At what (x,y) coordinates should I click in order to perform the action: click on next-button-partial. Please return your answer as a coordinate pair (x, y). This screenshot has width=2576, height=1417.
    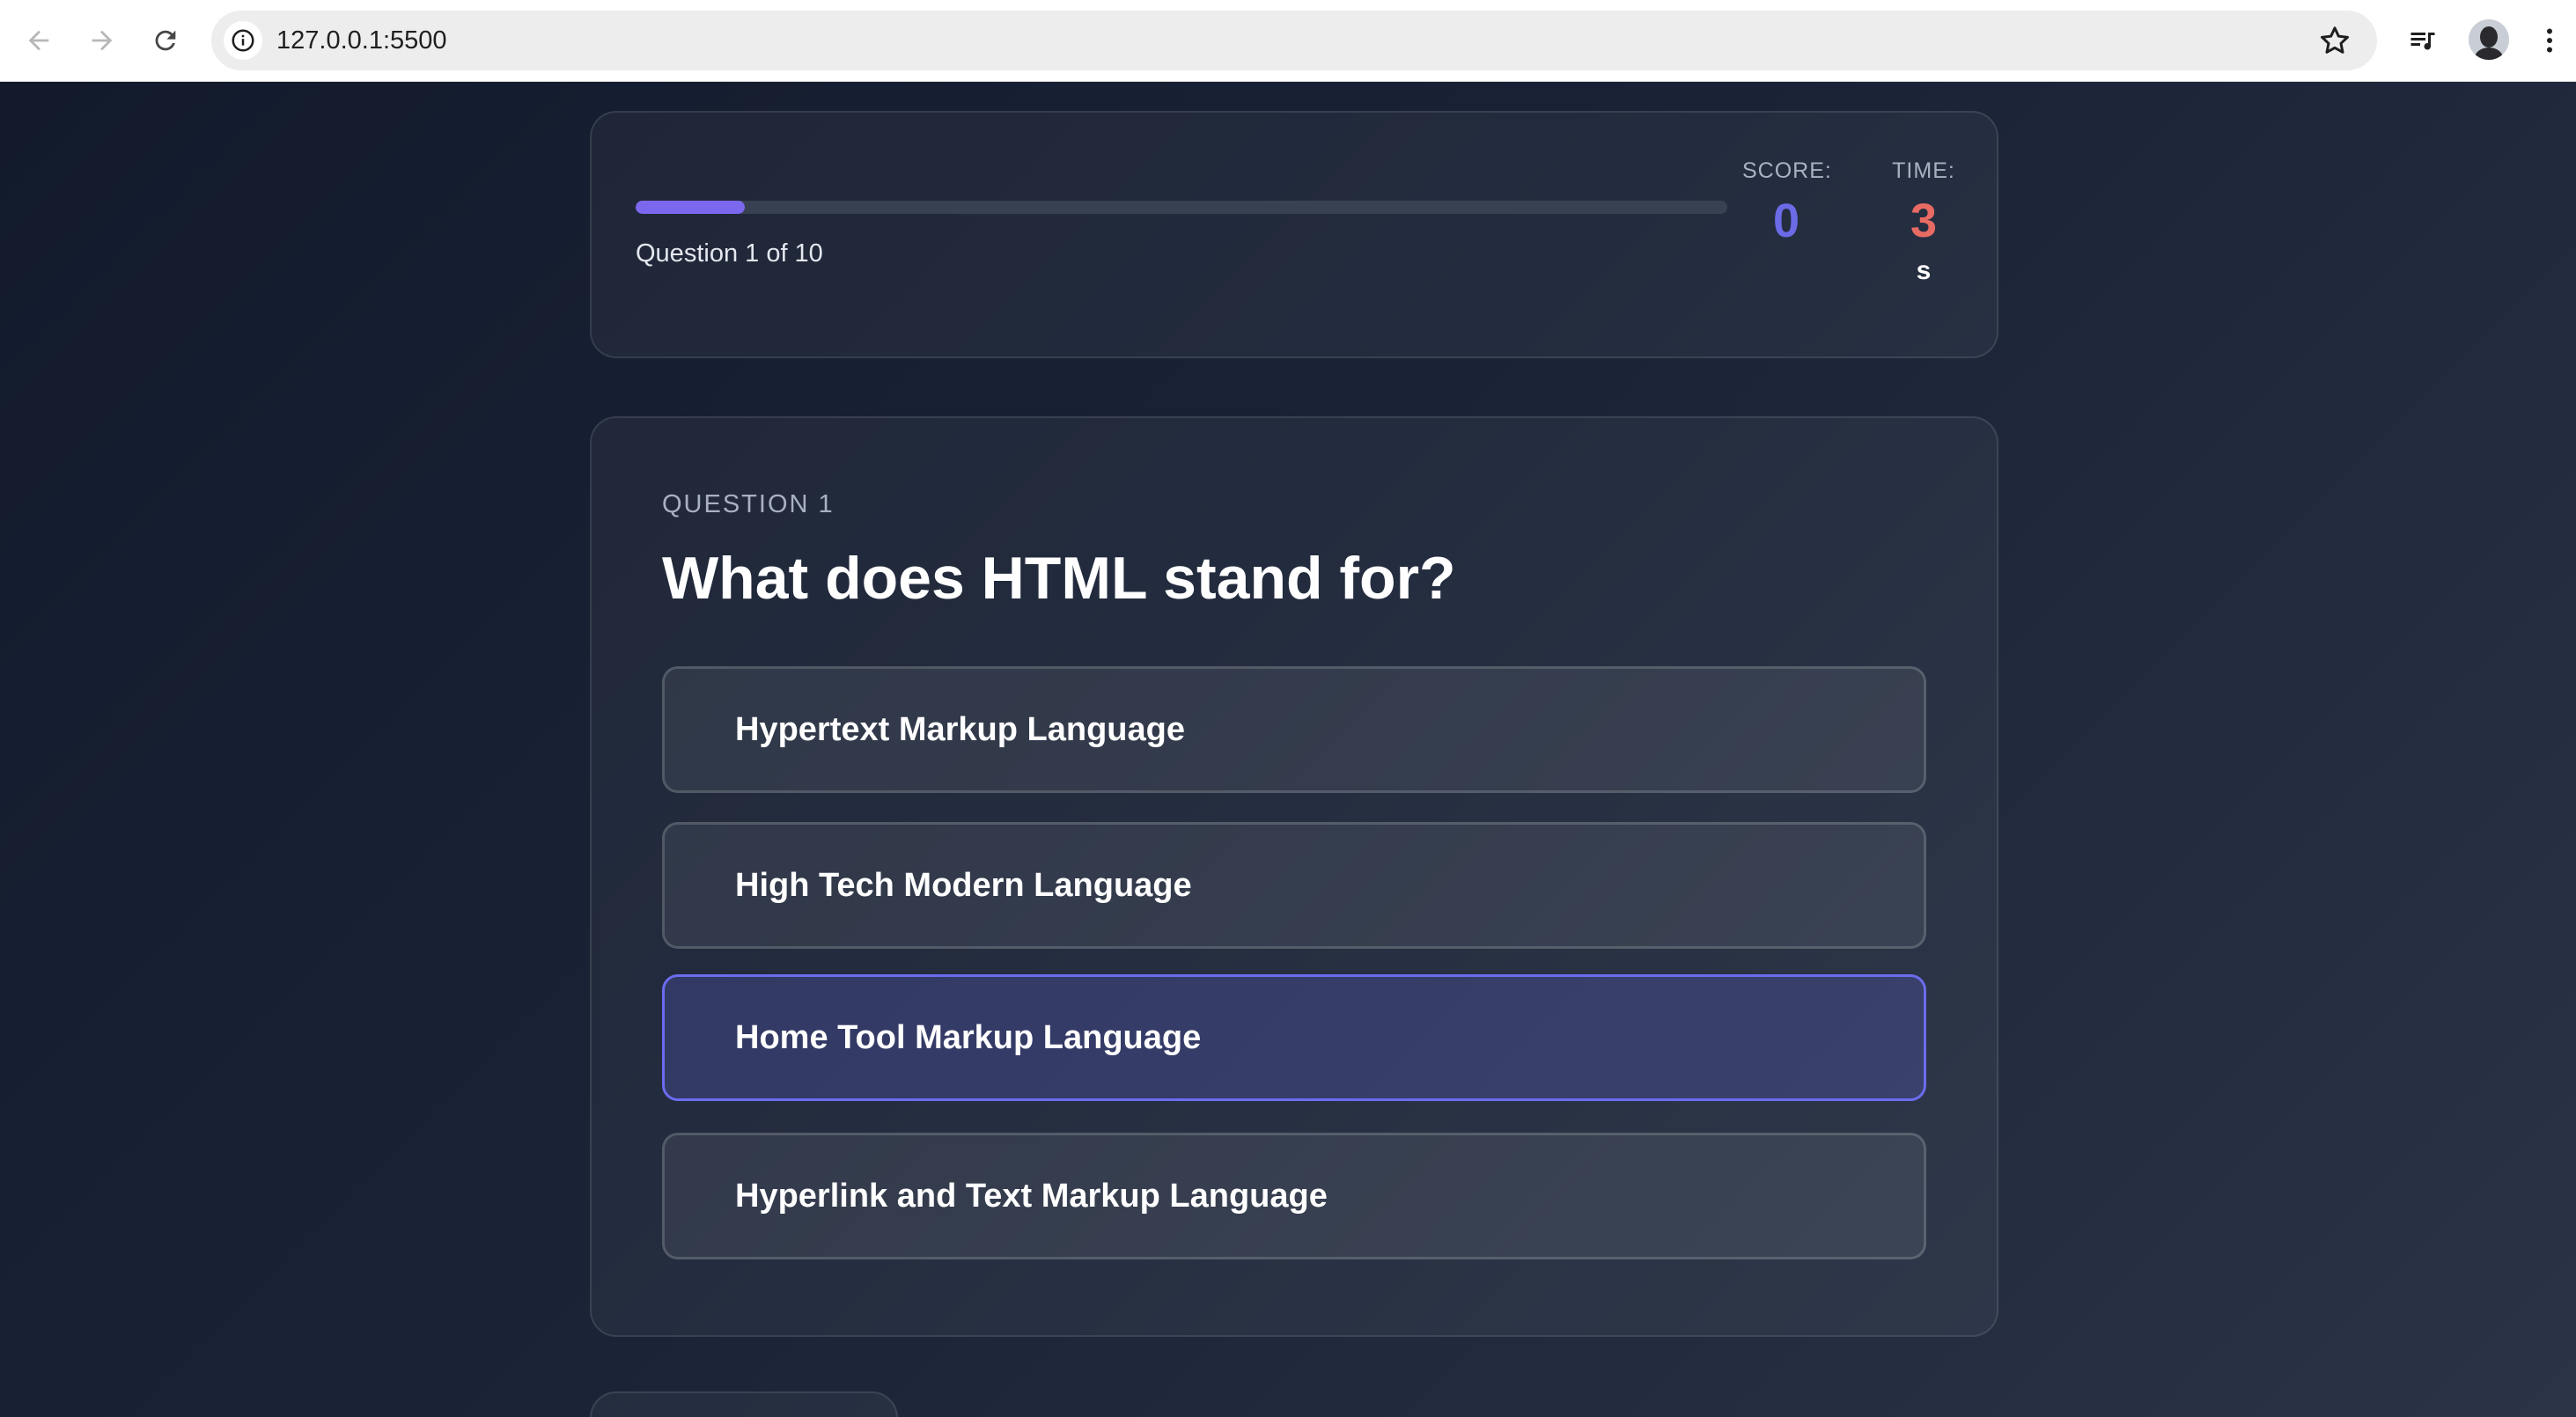
    Looking at the image, I should click on (744, 1404).